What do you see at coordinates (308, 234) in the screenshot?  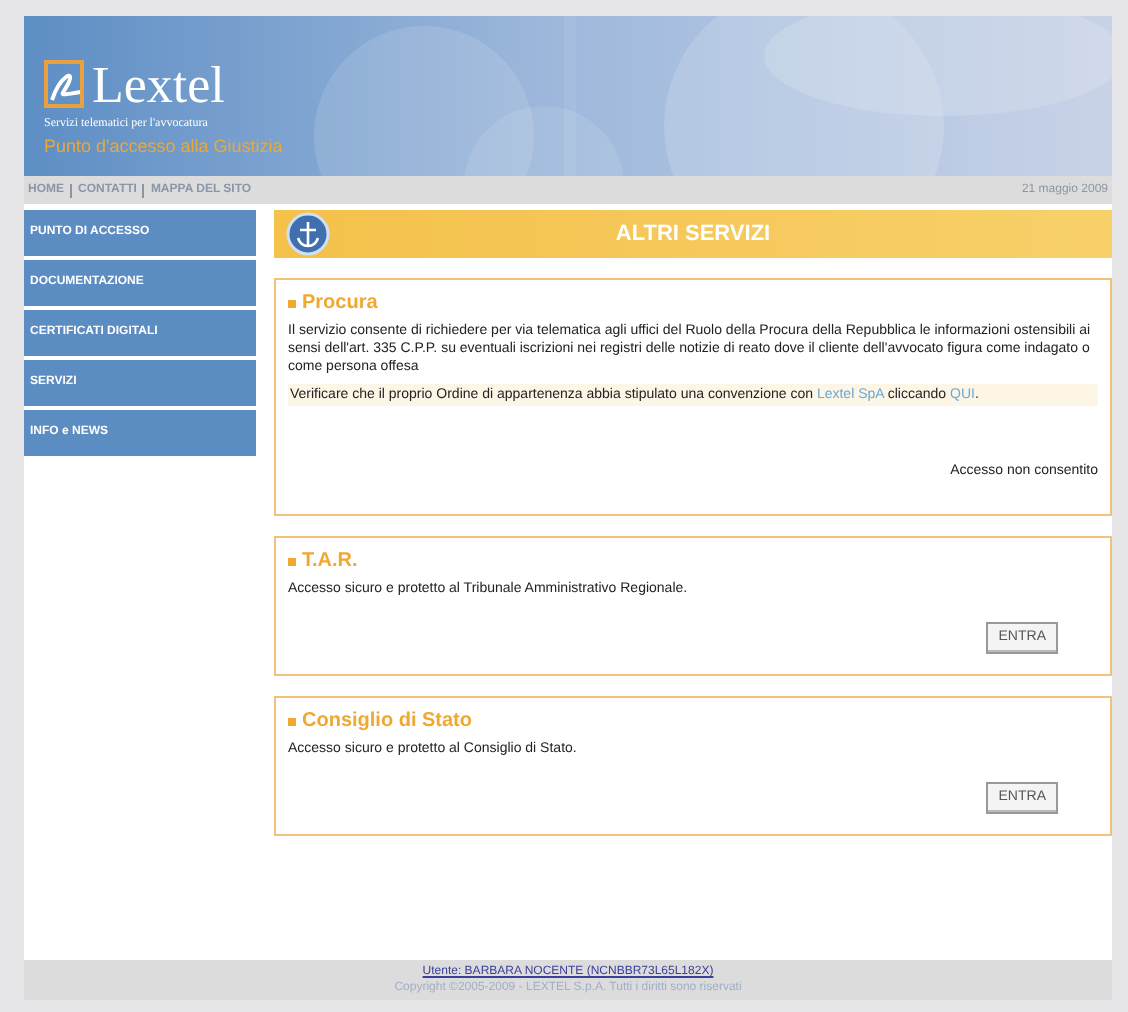 I see `anchor-icon` at bounding box center [308, 234].